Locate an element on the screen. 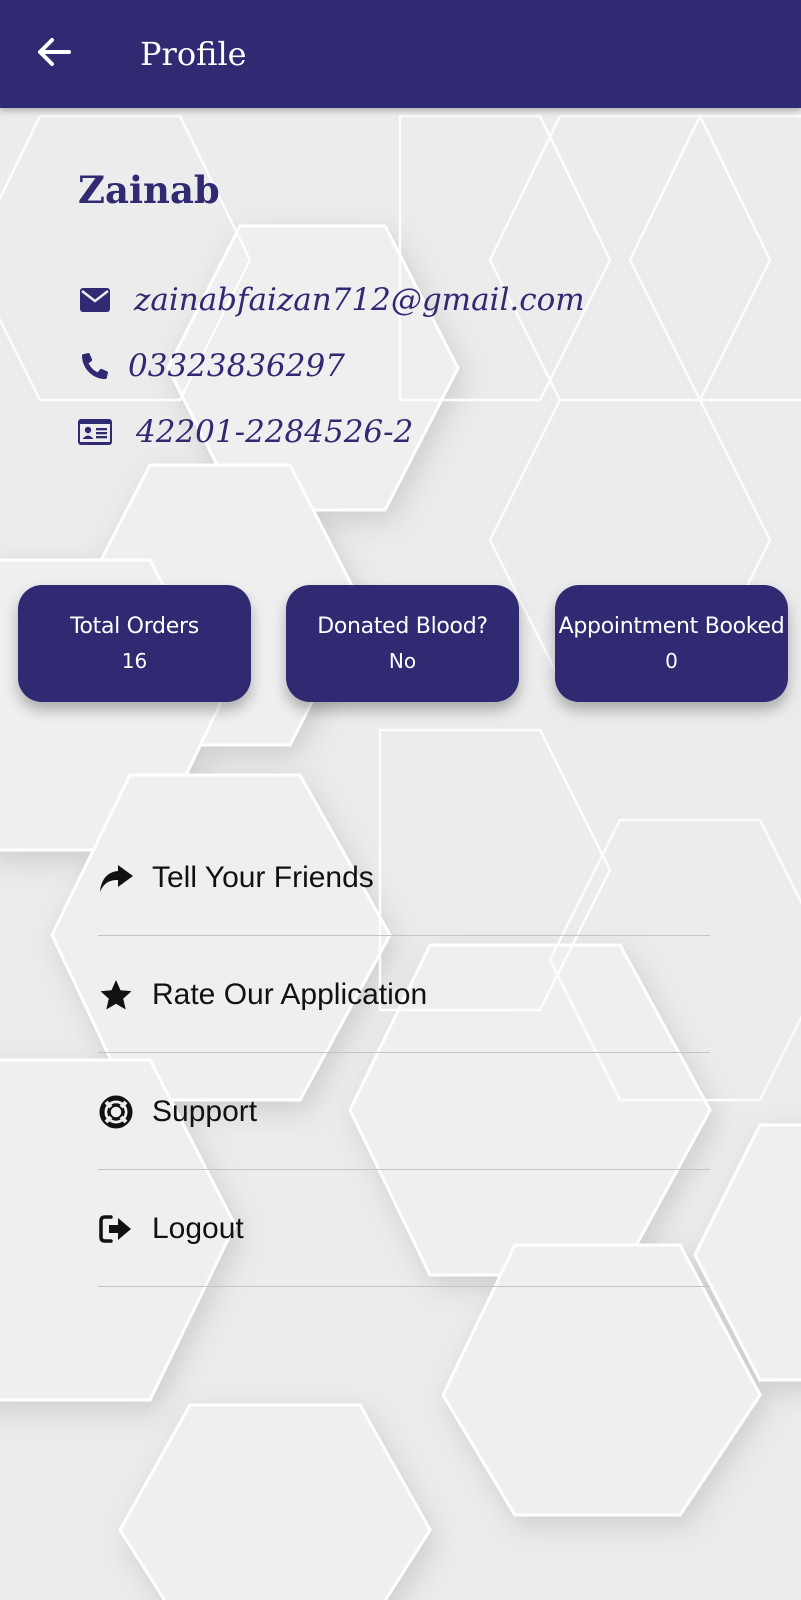 The height and width of the screenshot is (1600, 801). user-name: Zainab is located at coordinates (149, 190).